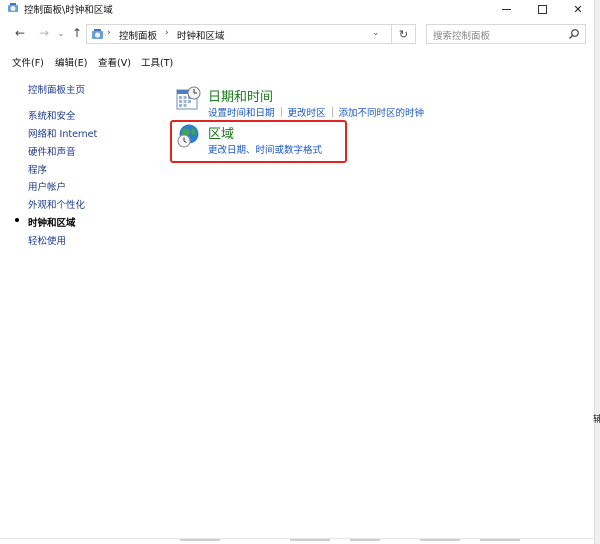 The width and height of the screenshot is (600, 544). I want to click on maximize-button, so click(542, 9).